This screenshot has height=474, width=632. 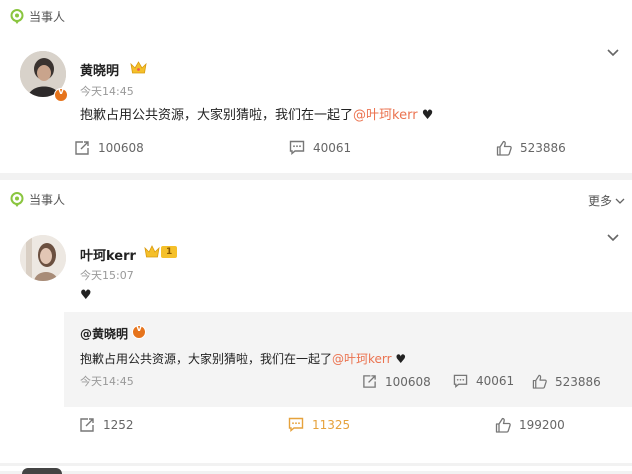 I want to click on quoted-repost-button: 100608, so click(x=396, y=381).